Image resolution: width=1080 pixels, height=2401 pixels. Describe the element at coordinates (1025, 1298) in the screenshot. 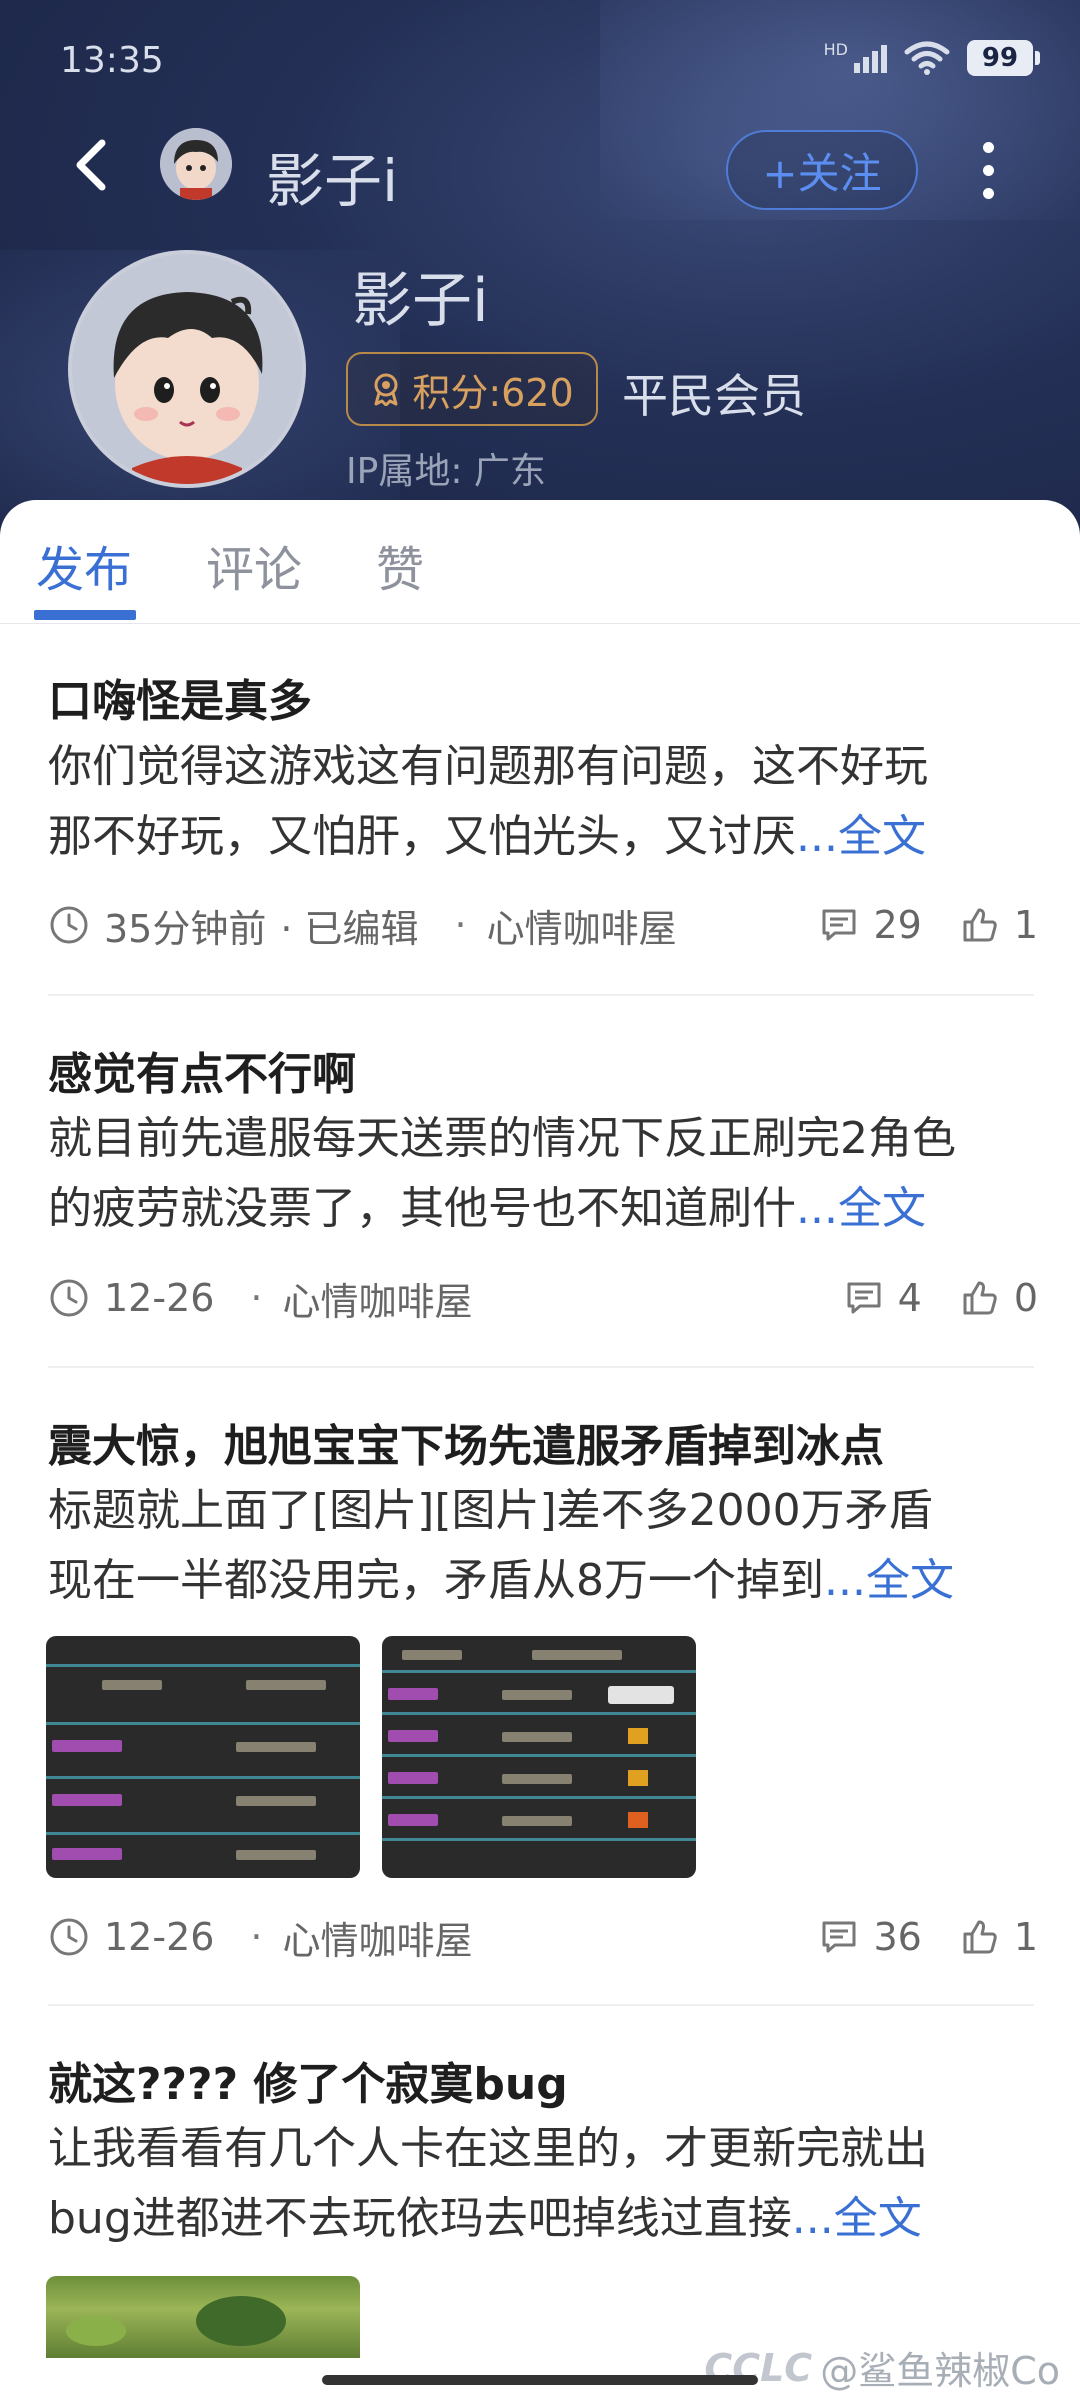

I see `like-count: 0` at that location.